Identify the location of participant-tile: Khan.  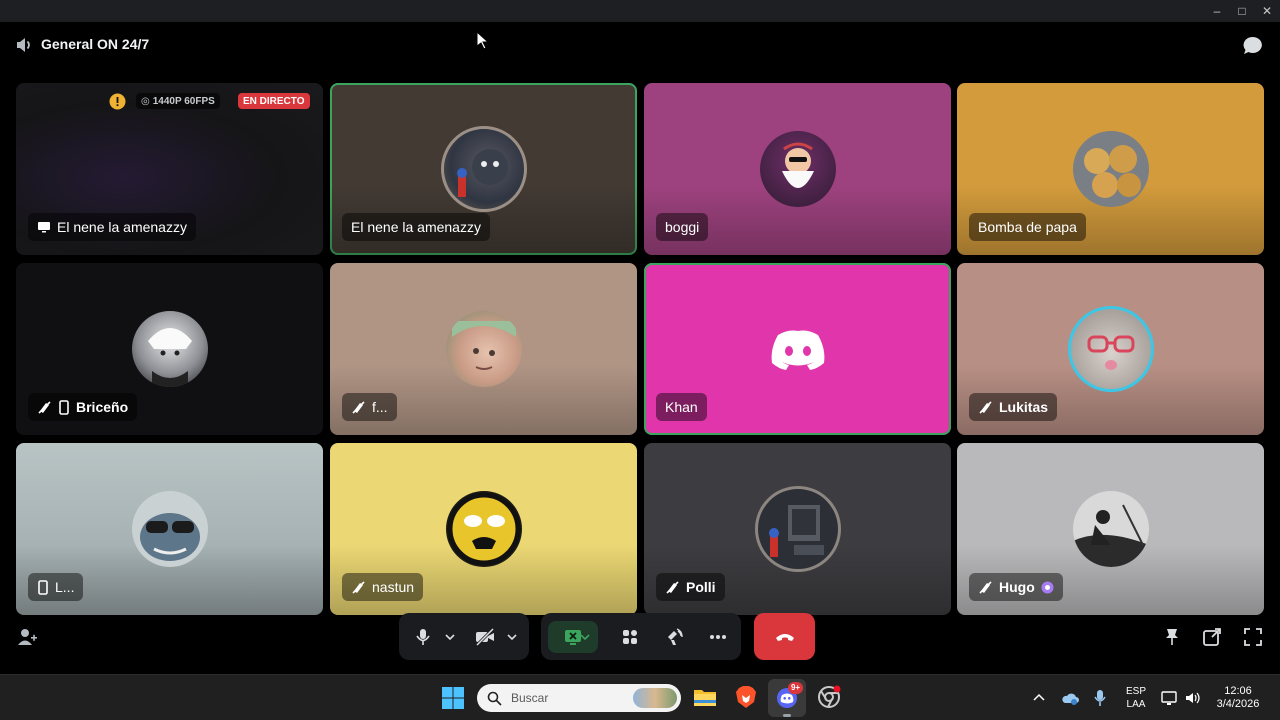
(797, 349).